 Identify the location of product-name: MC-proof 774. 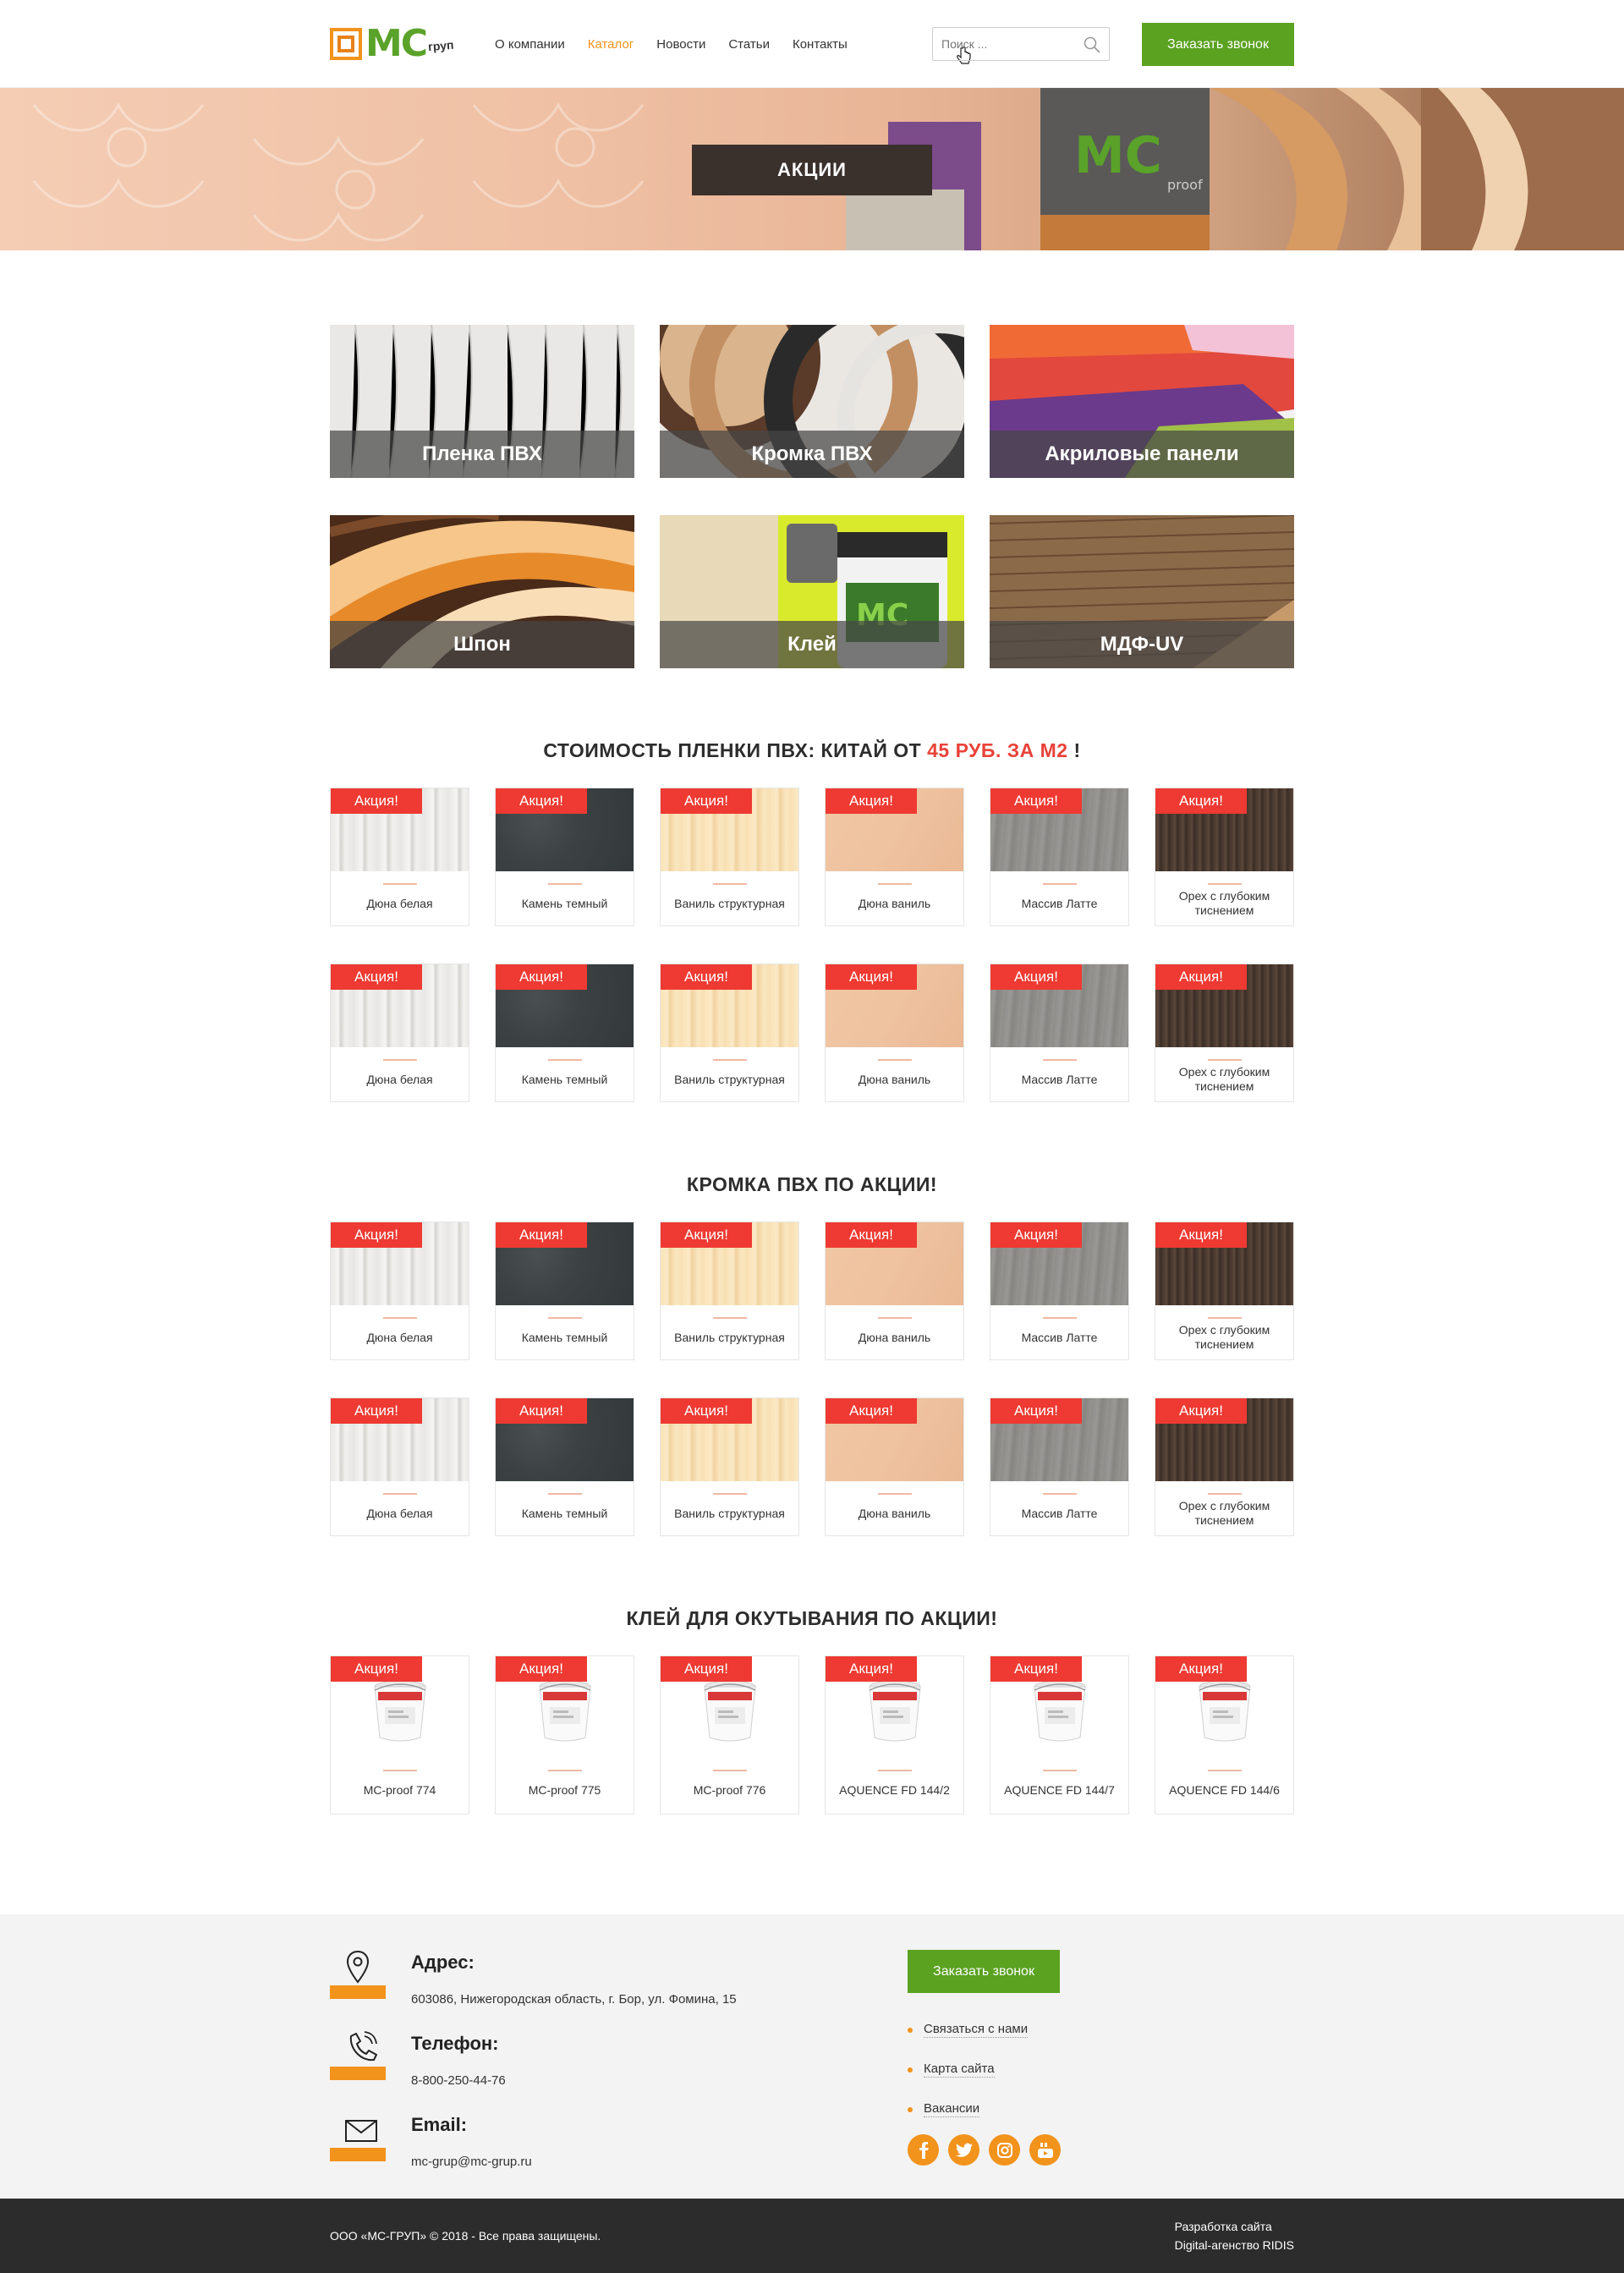
(400, 1789).